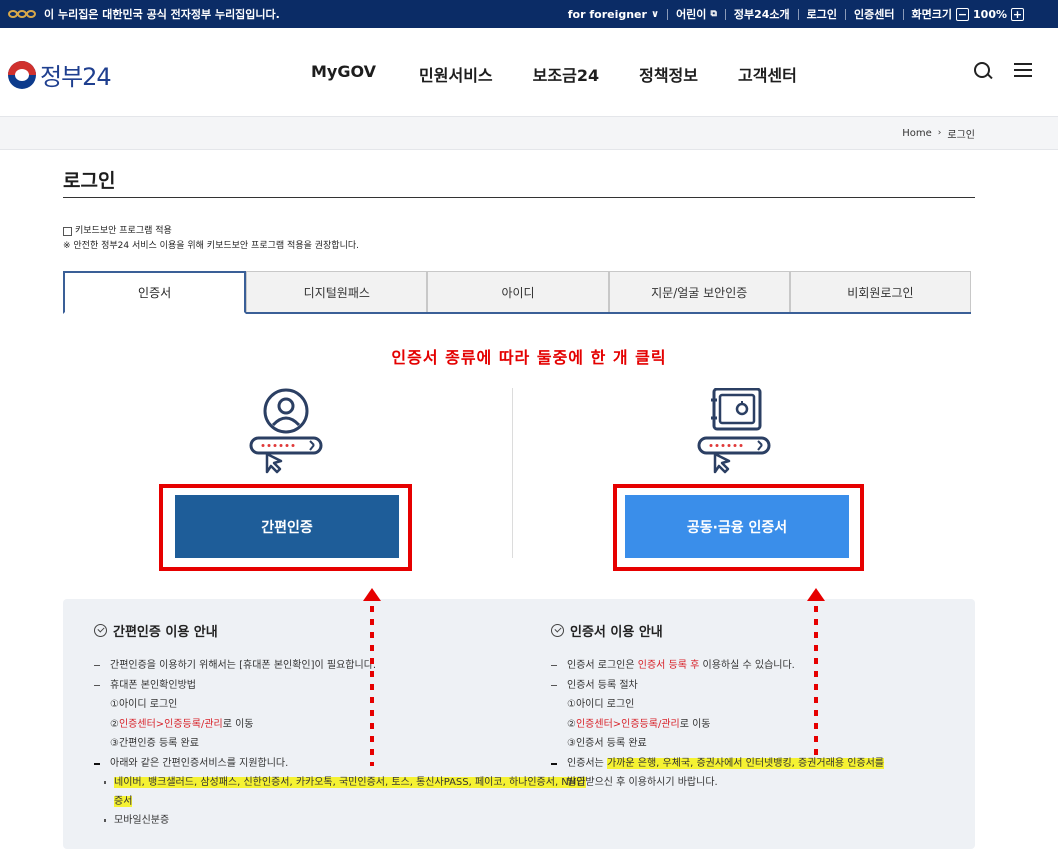 The width and height of the screenshot is (1058, 857). I want to click on zoom-out-button: −, so click(963, 14).